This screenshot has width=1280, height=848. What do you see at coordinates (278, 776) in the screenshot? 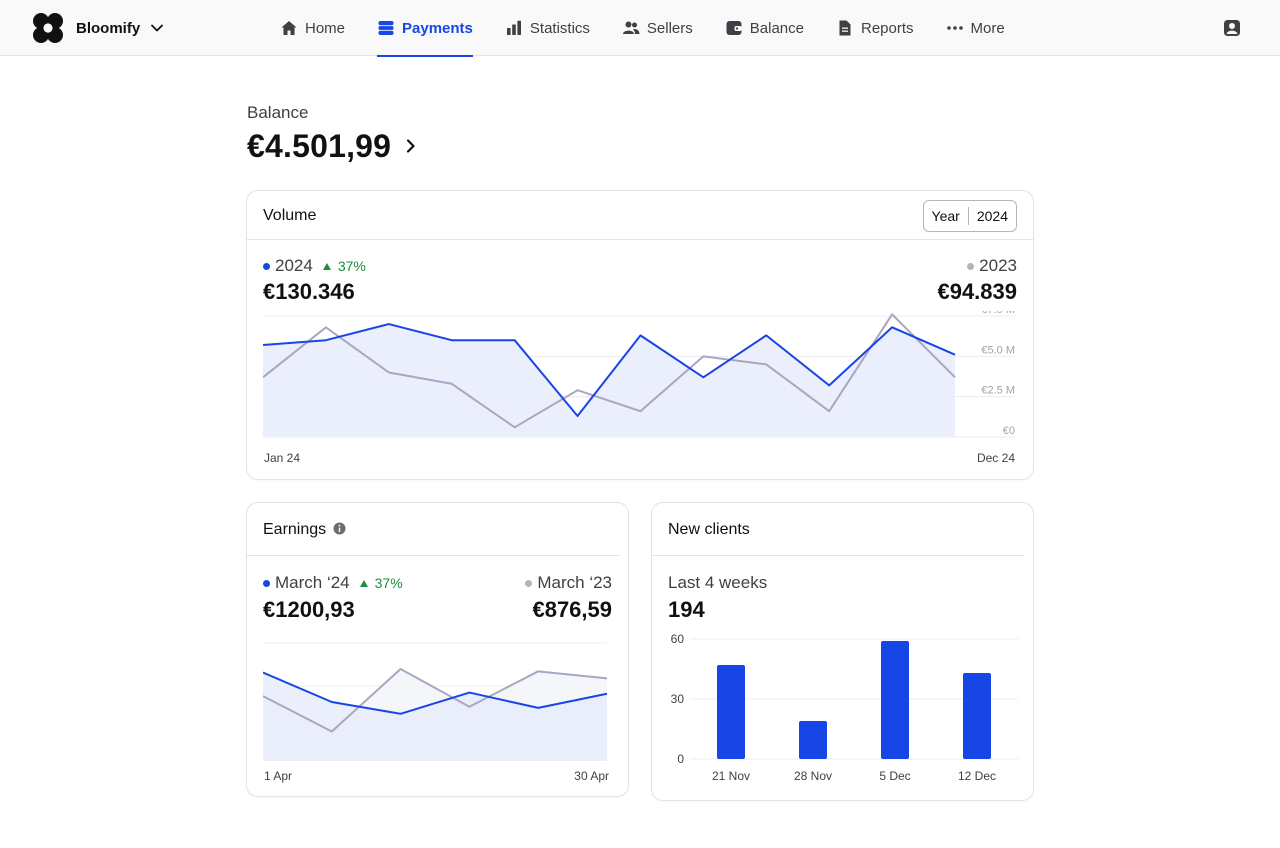
I see `earnings-x-start: 1 Apr` at bounding box center [278, 776].